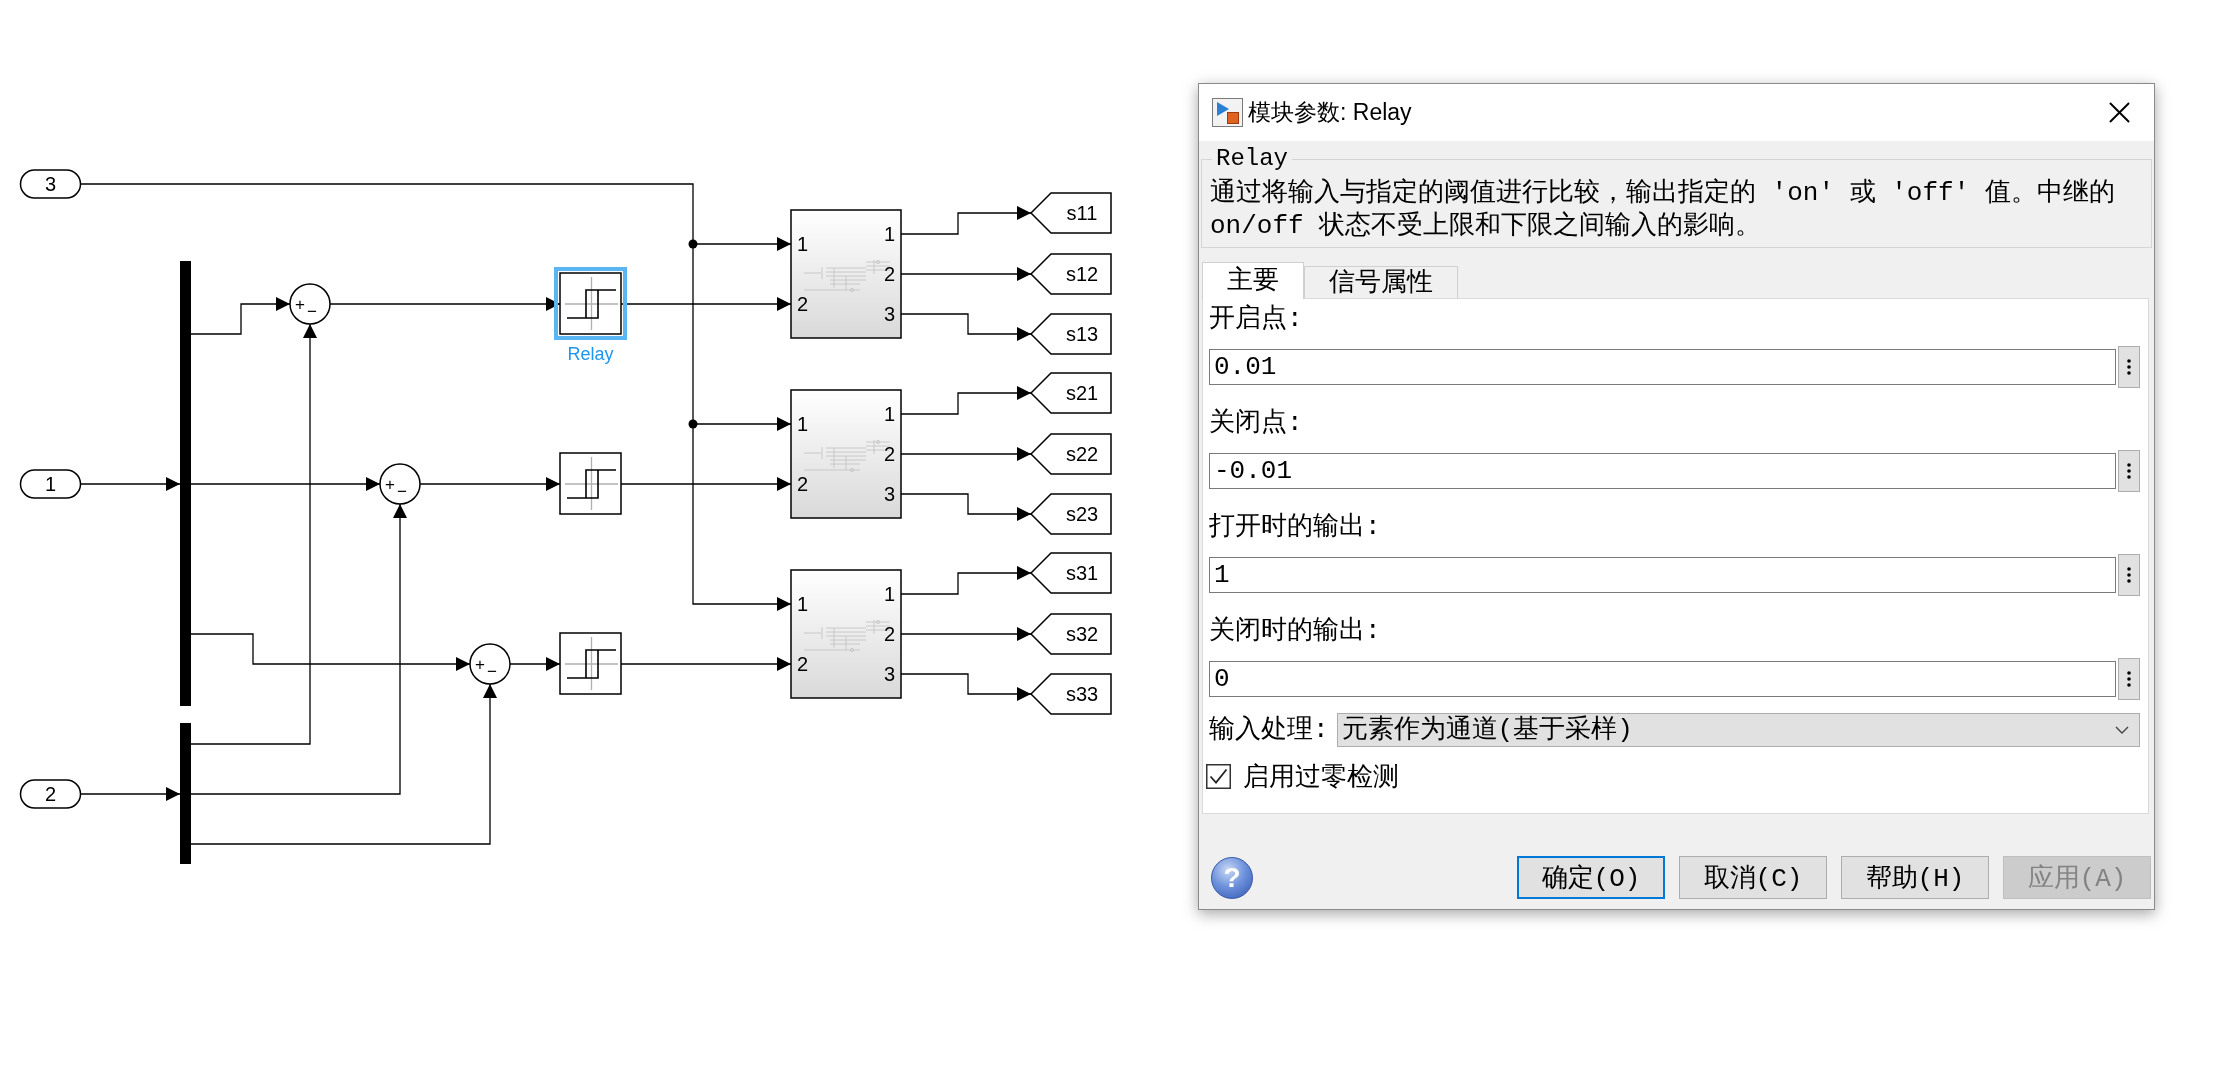 This screenshot has height=1087, width=2236. What do you see at coordinates (1218, 776) in the screenshot?
I see `checkbox` at bounding box center [1218, 776].